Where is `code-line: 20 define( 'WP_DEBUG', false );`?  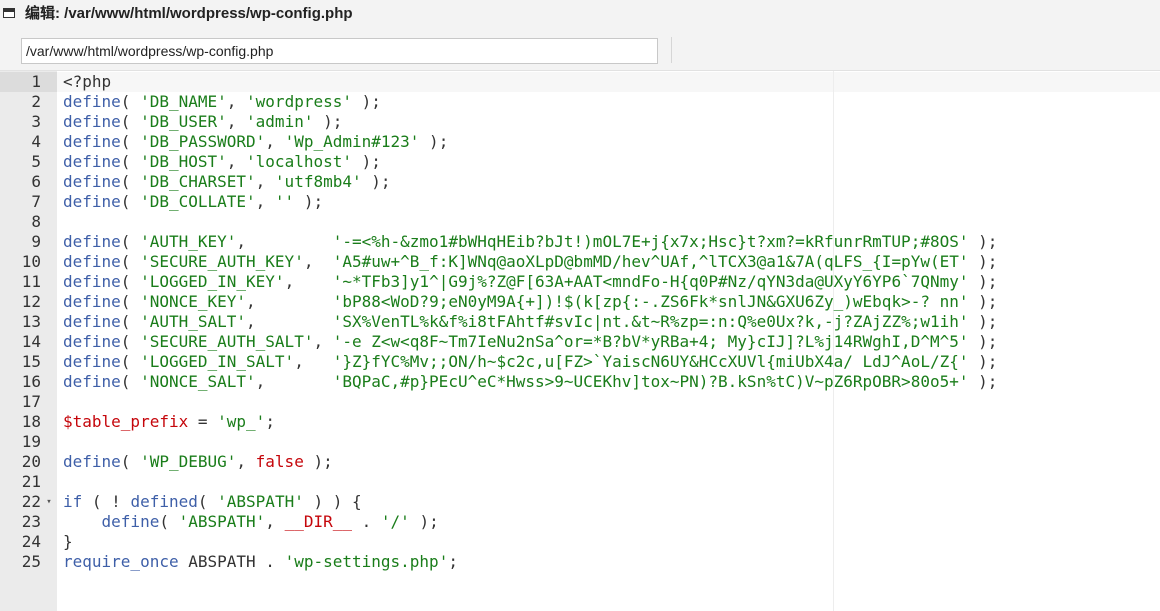
code-line: 20 define( 'WP_DEBUG', false ); is located at coordinates (580, 462).